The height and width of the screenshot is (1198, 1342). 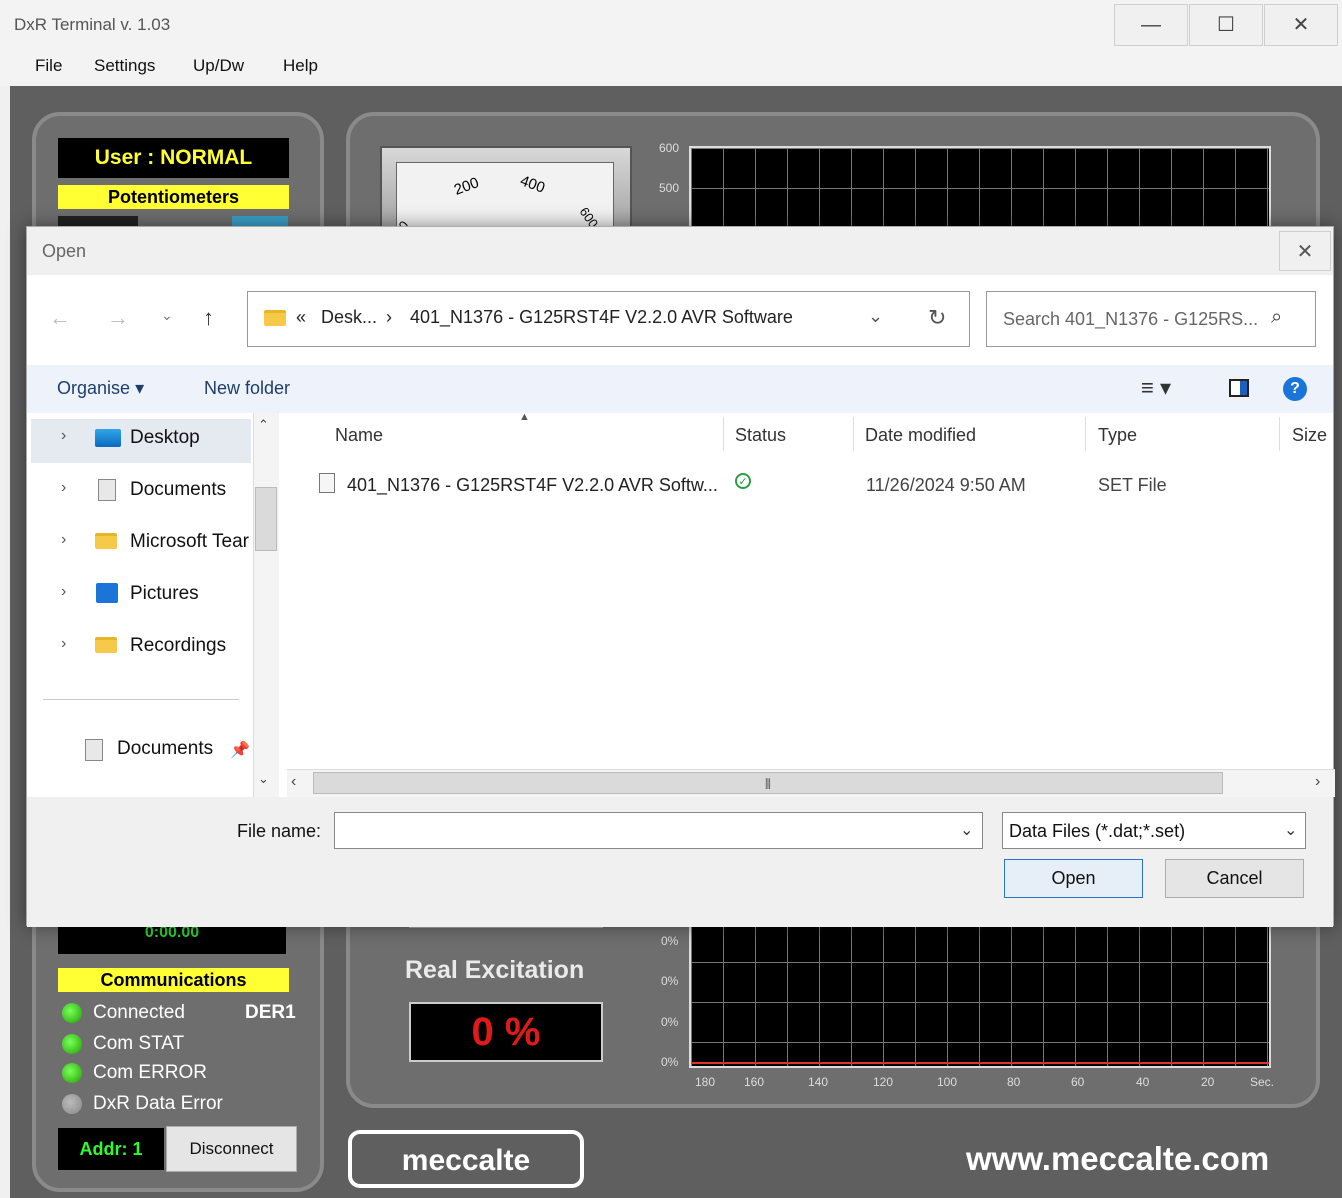 I want to click on potentiometers-header: Potentiometers, so click(x=173, y=197).